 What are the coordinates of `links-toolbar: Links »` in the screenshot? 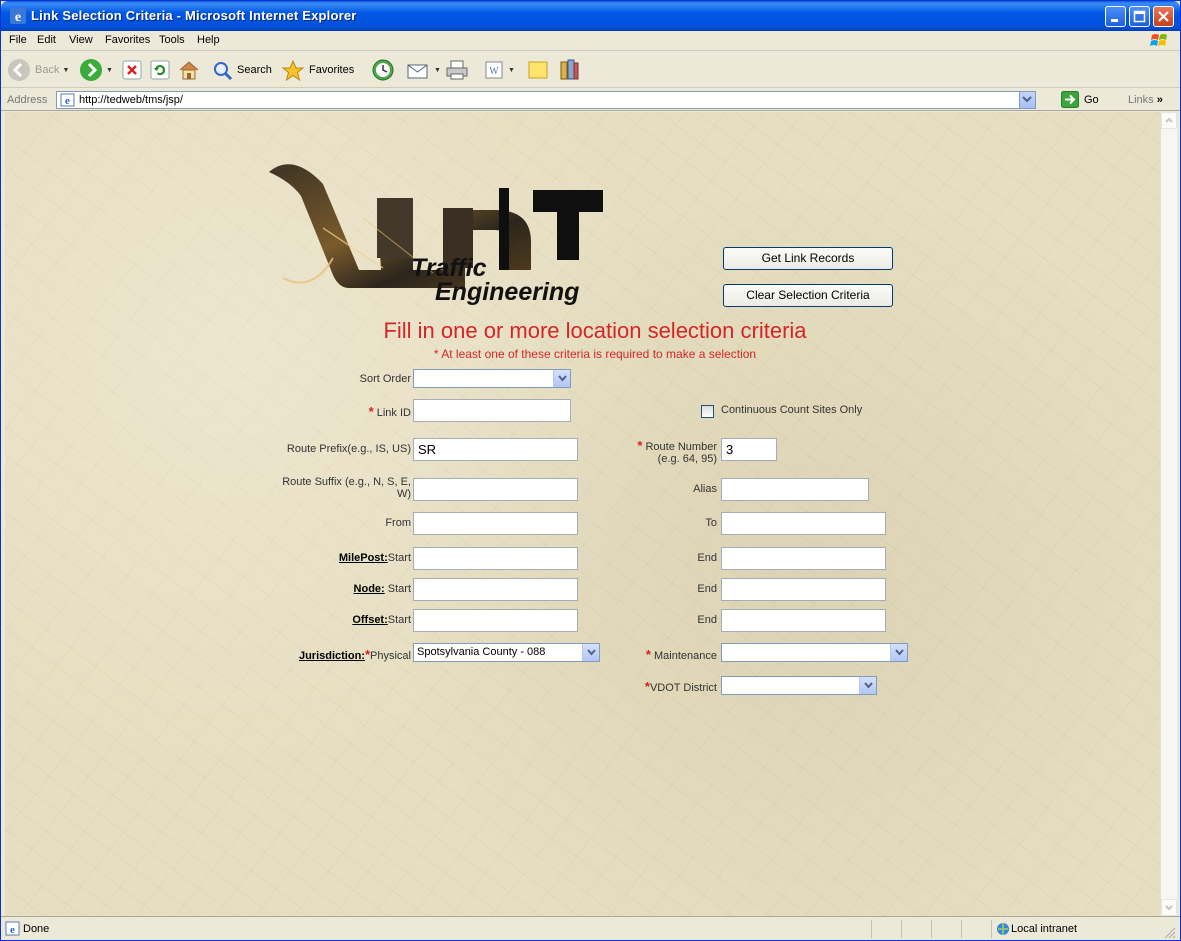 It's located at (1145, 100).